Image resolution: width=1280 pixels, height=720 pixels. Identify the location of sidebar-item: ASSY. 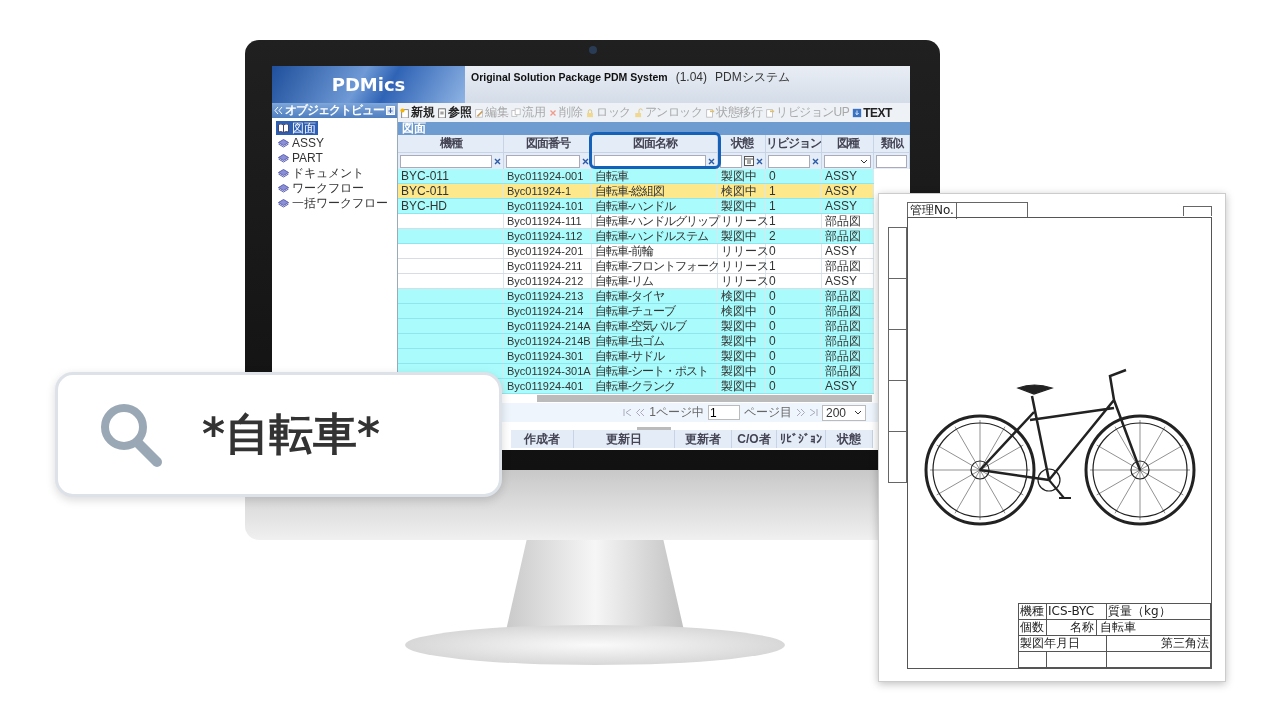
(301, 143).